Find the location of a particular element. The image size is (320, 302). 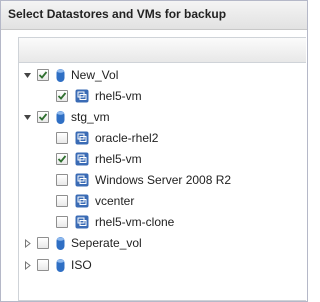

tree-node-stg-vm: stg_vm is located at coordinates (66, 117).